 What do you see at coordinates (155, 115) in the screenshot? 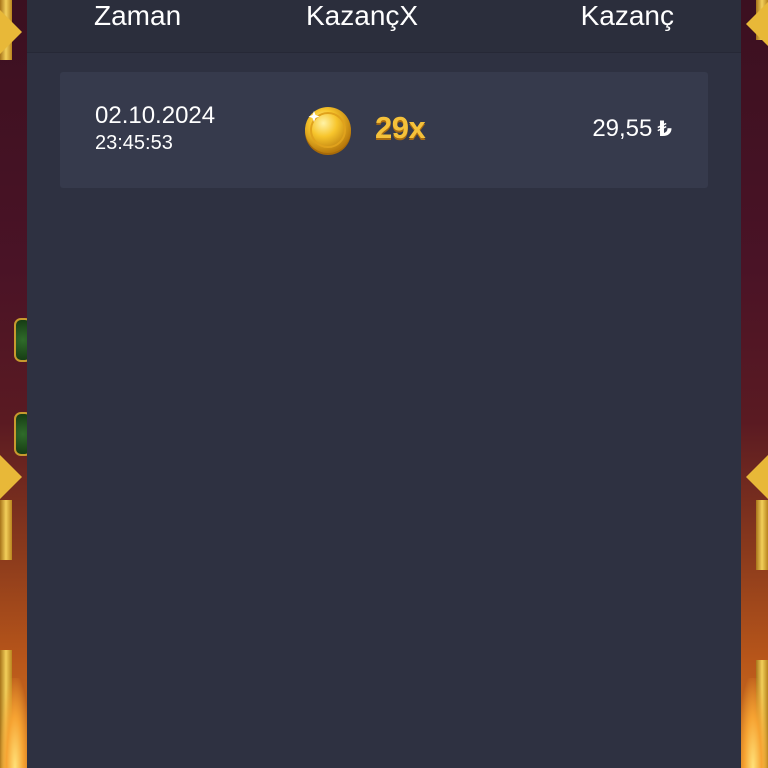
I see `row-date: 02.10.2024` at bounding box center [155, 115].